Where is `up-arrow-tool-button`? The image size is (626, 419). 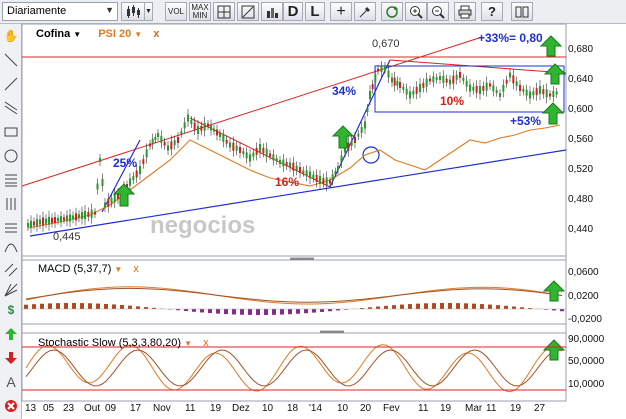 up-arrow-tool-button is located at coordinates (11, 334).